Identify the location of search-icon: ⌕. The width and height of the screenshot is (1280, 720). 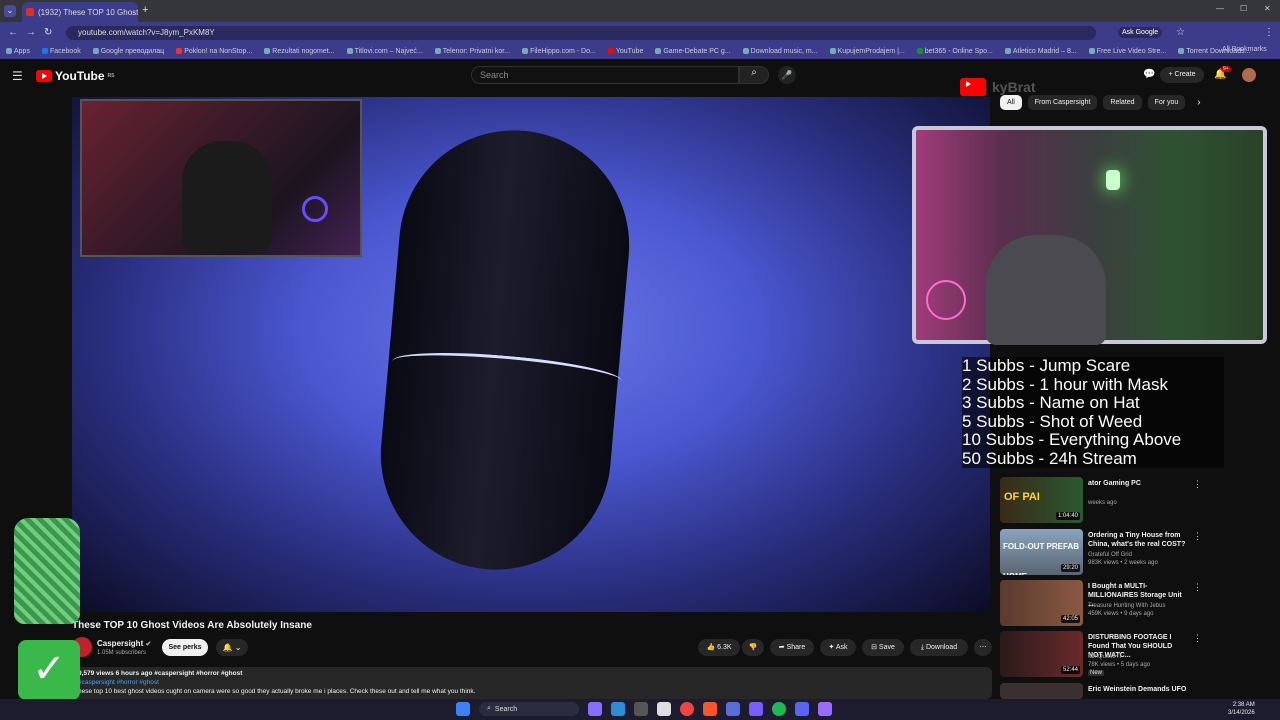
(489, 708).